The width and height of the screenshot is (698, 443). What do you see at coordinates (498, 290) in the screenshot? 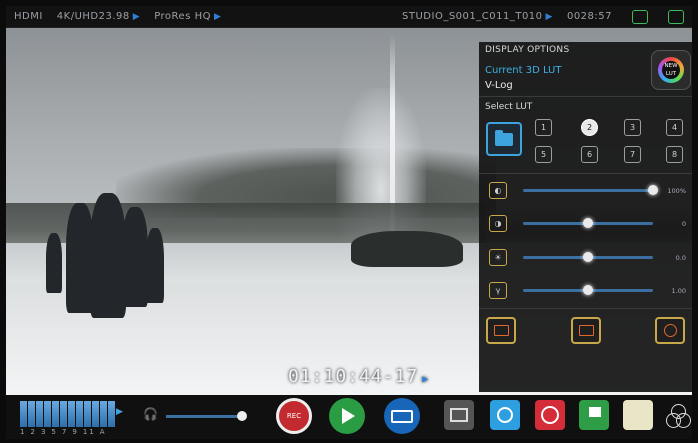
I see `gamma-icon: γ` at bounding box center [498, 290].